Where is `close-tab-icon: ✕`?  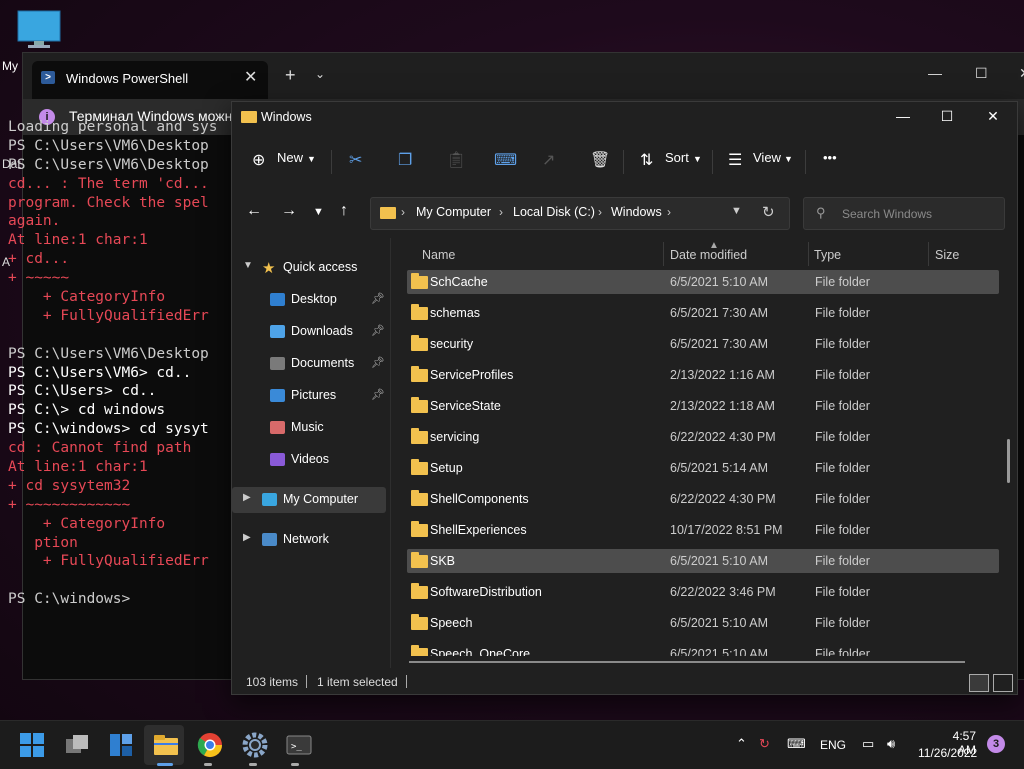 close-tab-icon: ✕ is located at coordinates (250, 77).